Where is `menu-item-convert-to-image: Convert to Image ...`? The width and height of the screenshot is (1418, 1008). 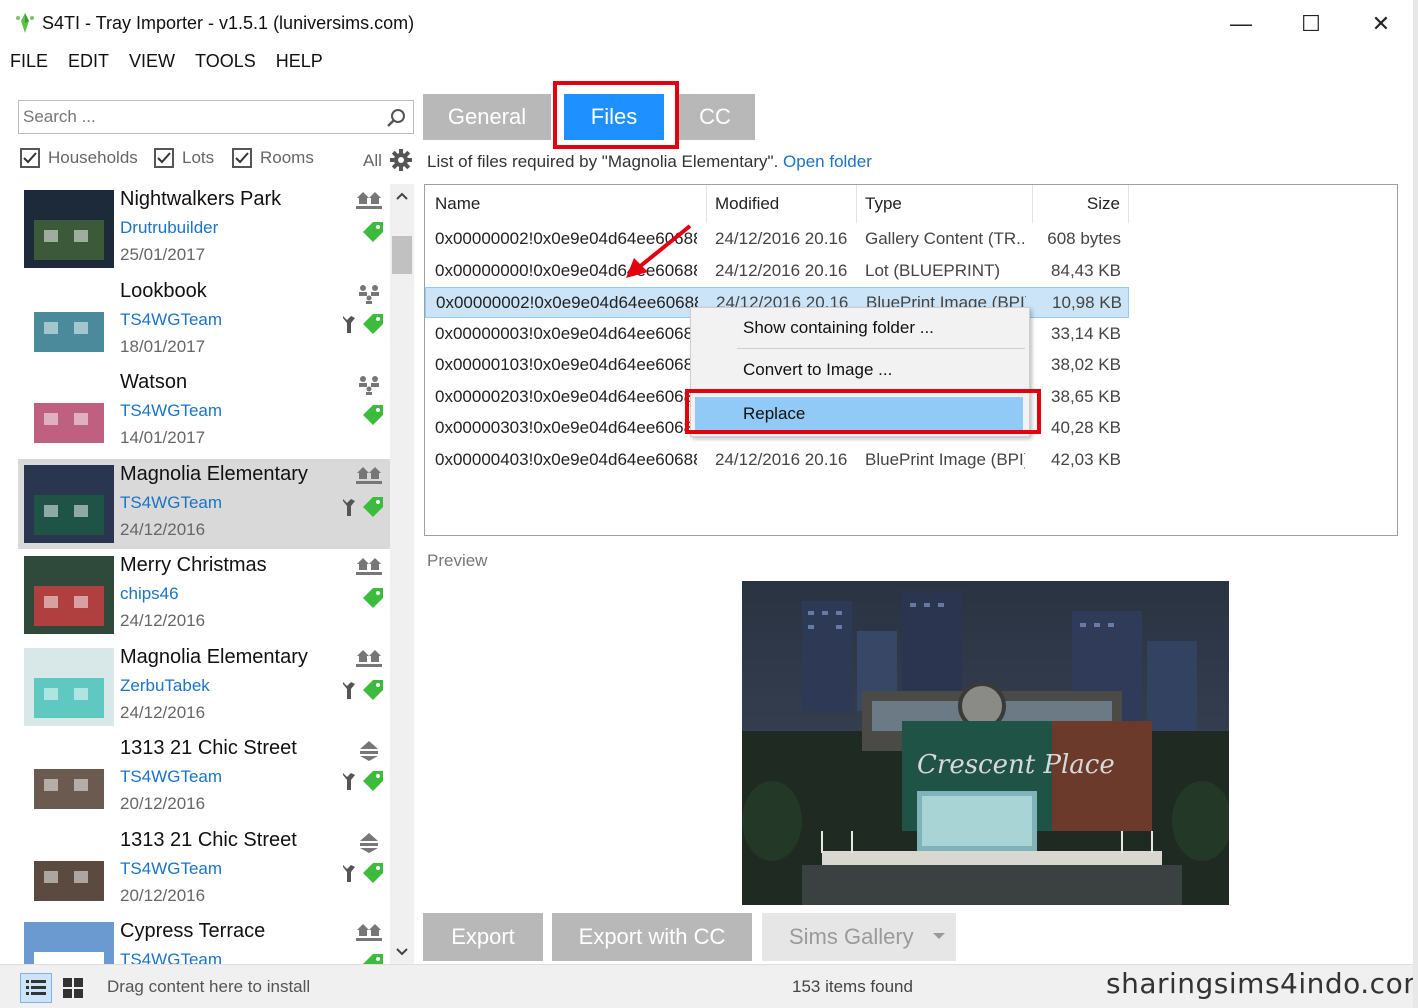
menu-item-convert-to-image: Convert to Image ... is located at coordinates (861, 370).